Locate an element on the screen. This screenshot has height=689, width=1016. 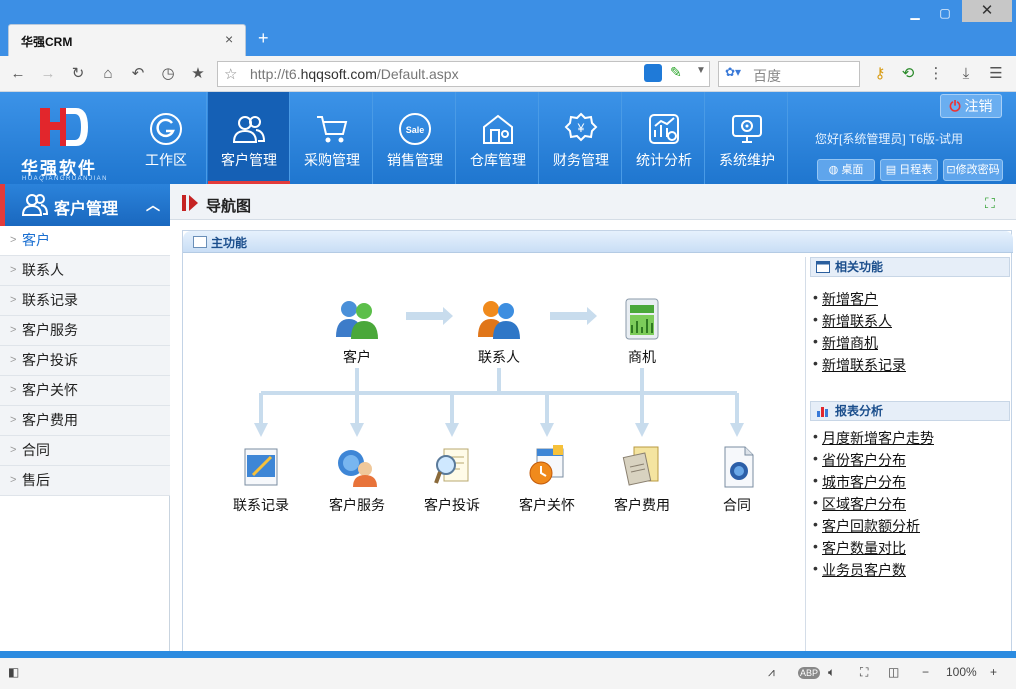
link-new-customer: 新增客户 is located at coordinates (845, 299).